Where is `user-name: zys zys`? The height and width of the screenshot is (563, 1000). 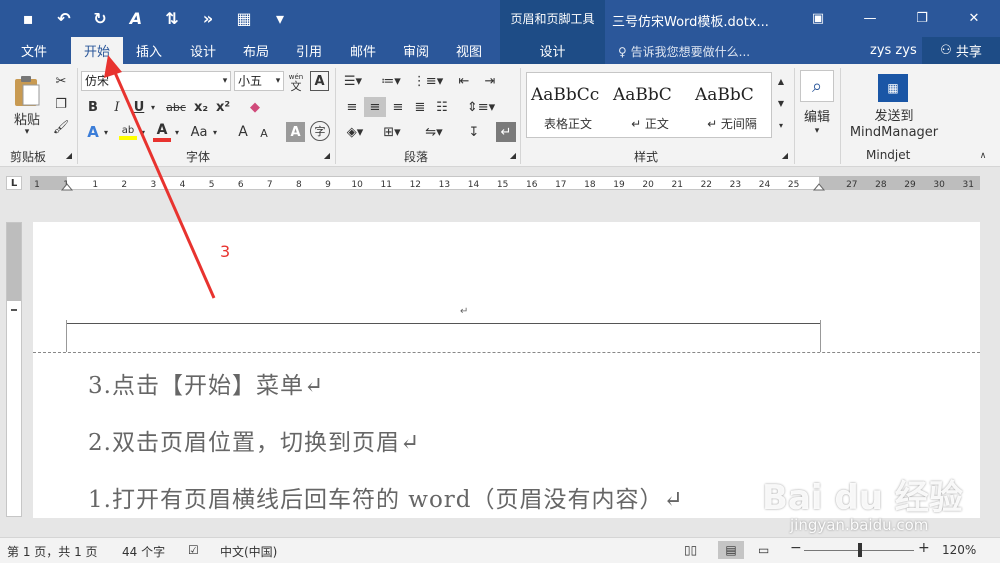 user-name: zys zys is located at coordinates (893, 50).